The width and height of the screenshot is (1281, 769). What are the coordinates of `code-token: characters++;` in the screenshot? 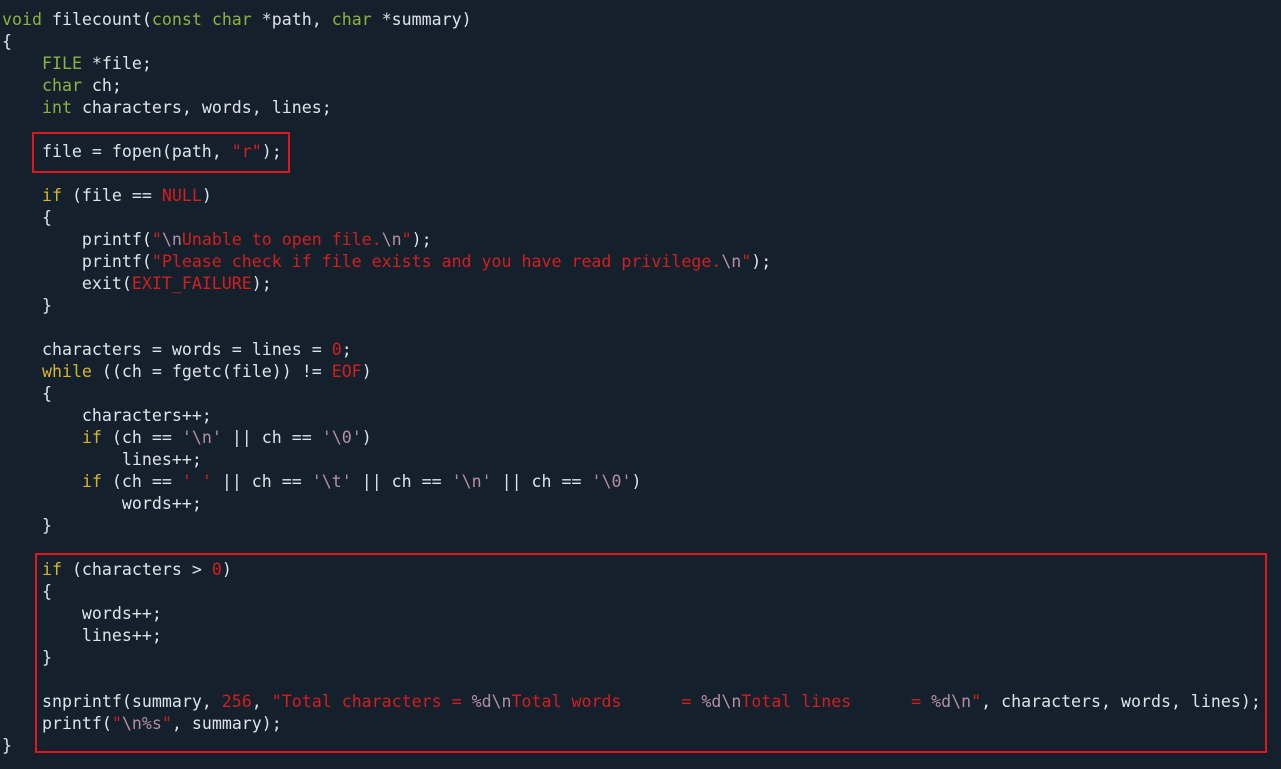 It's located at (107, 415).